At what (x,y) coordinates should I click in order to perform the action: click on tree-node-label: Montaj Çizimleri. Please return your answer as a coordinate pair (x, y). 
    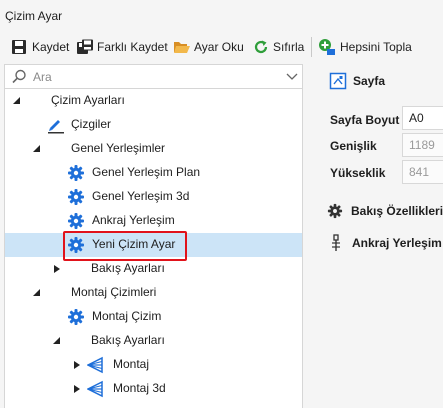
    Looking at the image, I should click on (114, 292).